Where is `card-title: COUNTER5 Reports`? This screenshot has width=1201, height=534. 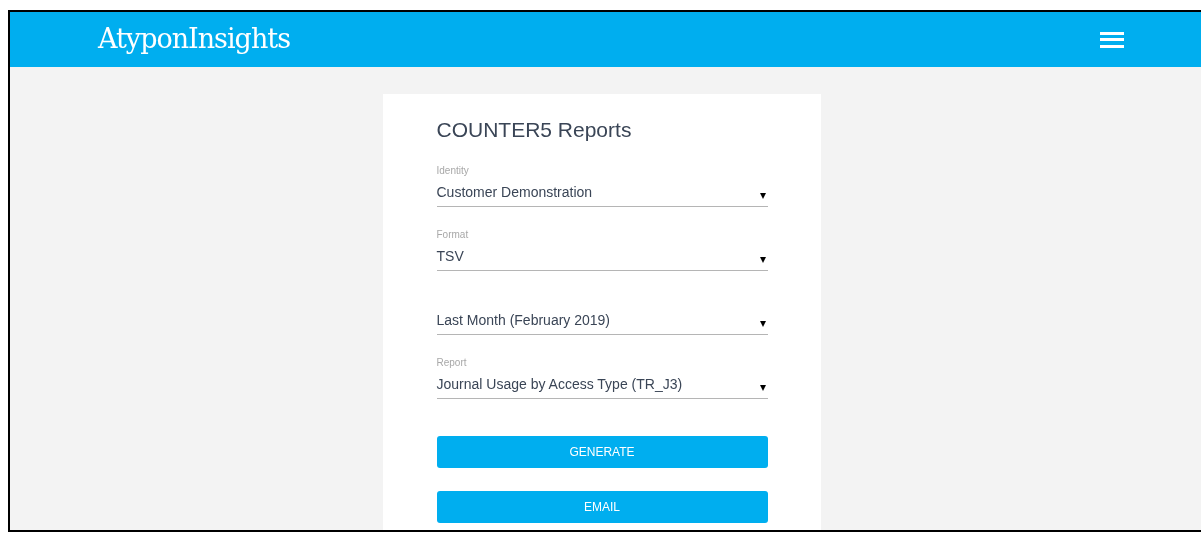 card-title: COUNTER5 Reports is located at coordinates (534, 130).